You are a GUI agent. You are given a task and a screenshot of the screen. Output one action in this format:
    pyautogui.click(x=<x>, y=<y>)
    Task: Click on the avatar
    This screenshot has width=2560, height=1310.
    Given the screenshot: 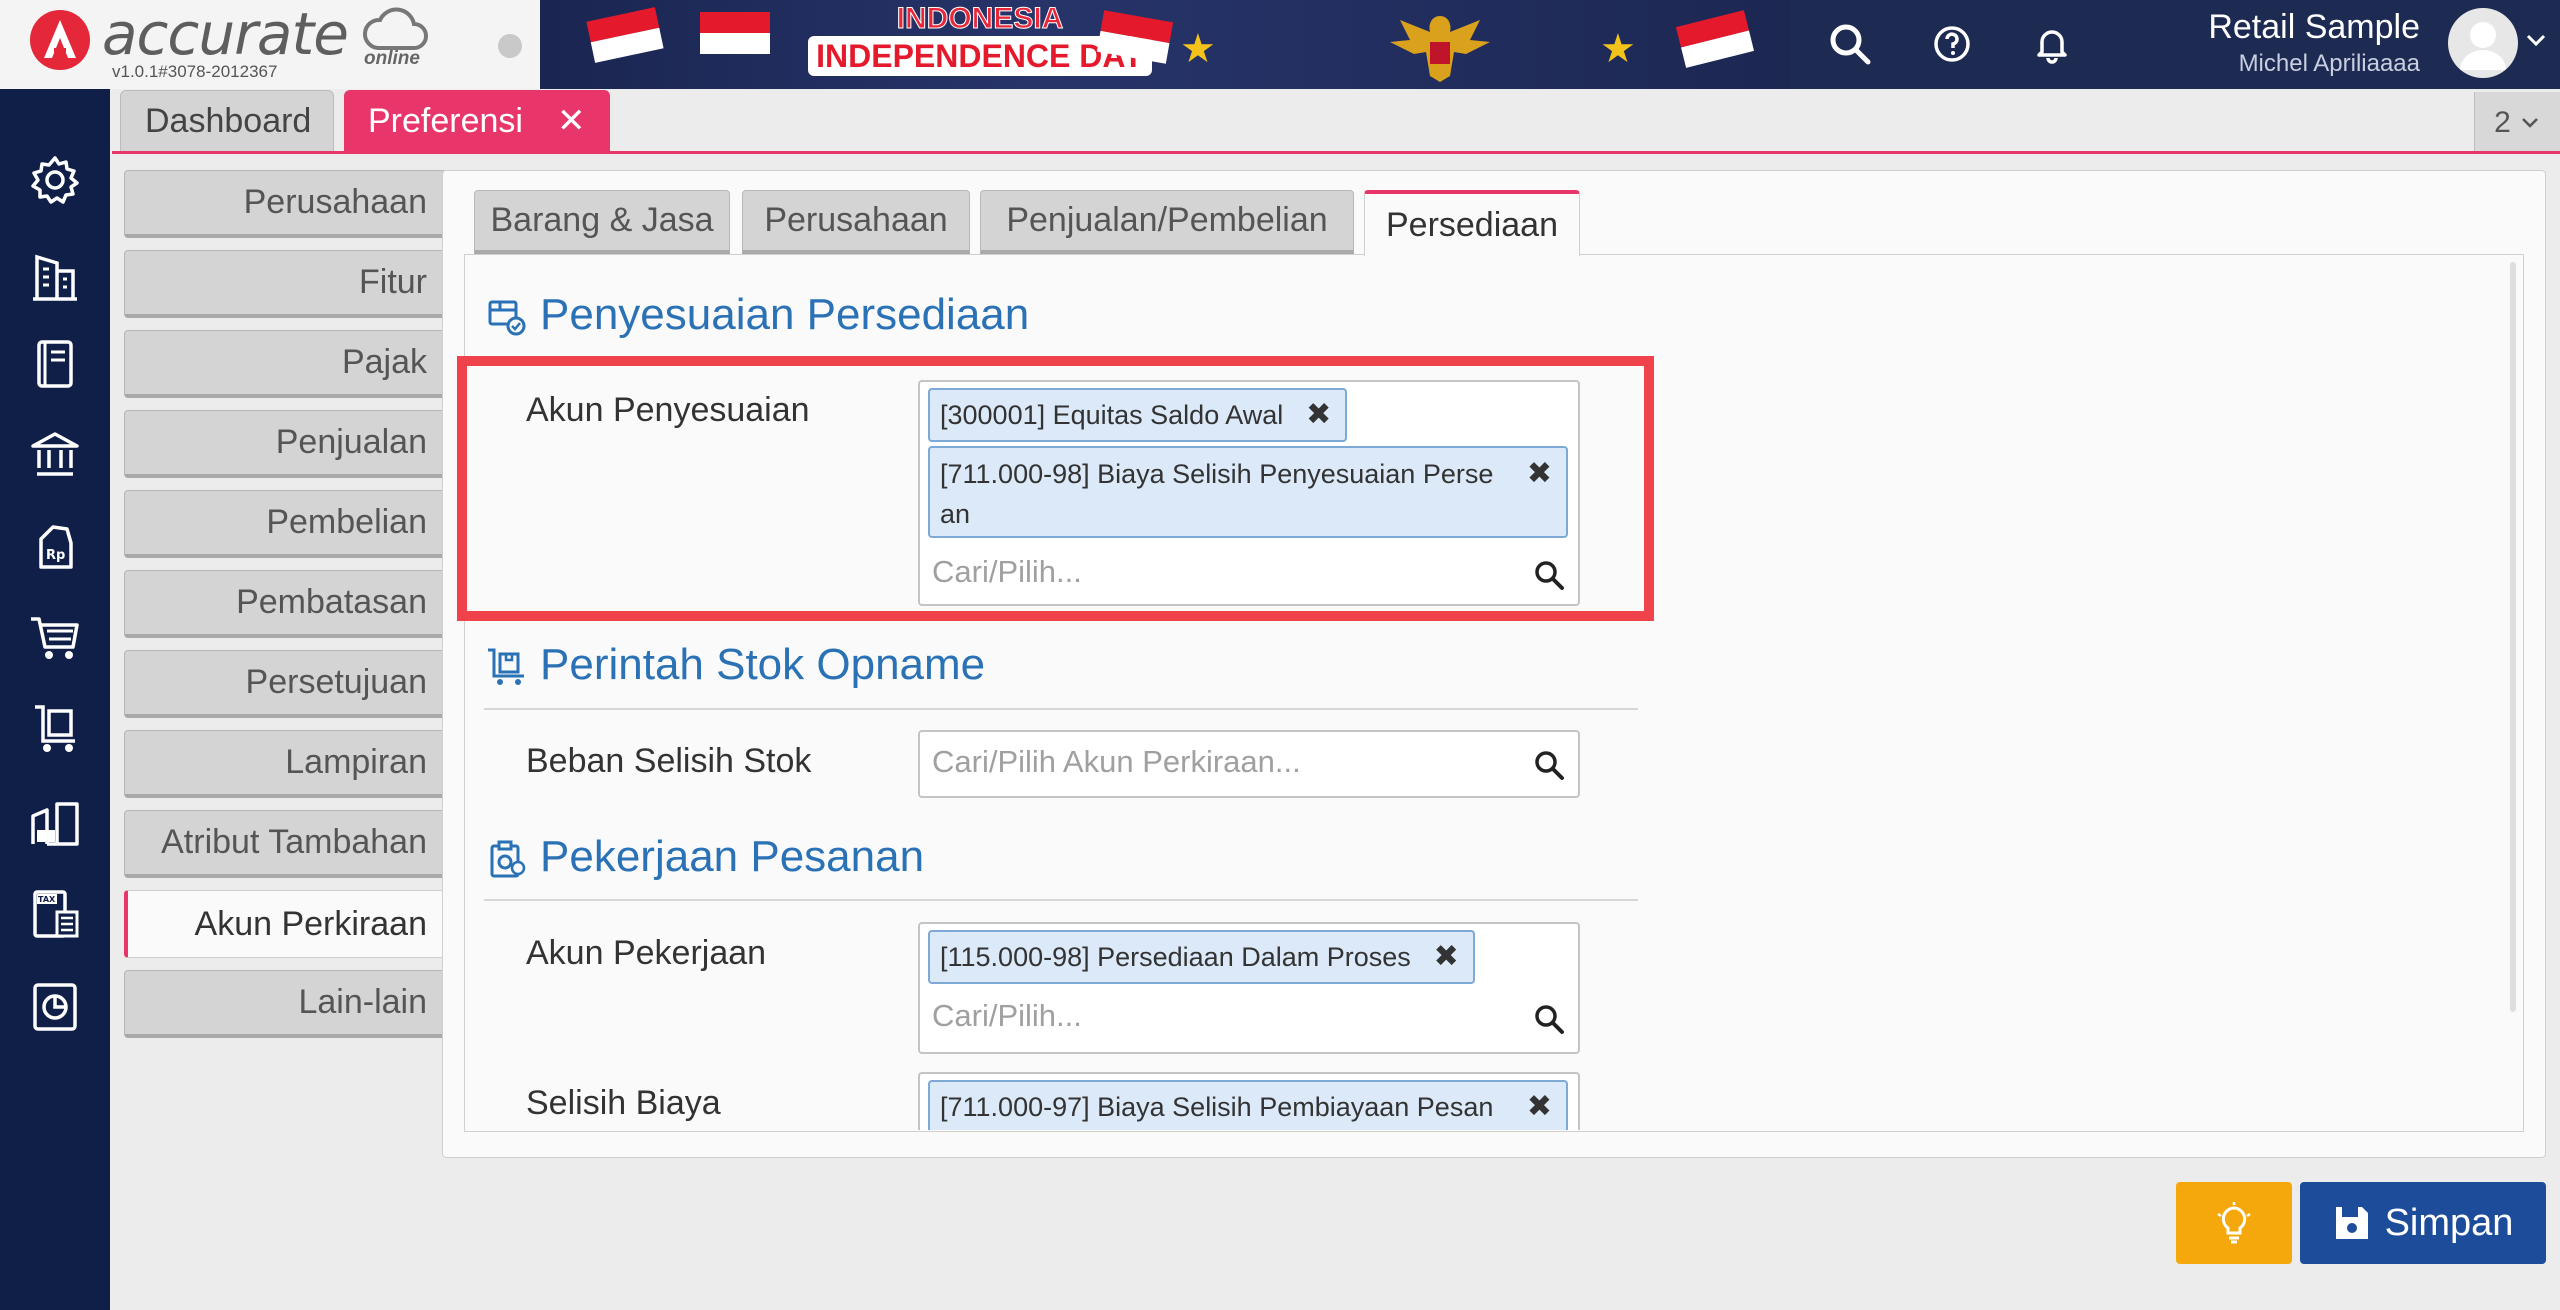 What is the action you would take?
    pyautogui.click(x=2483, y=43)
    